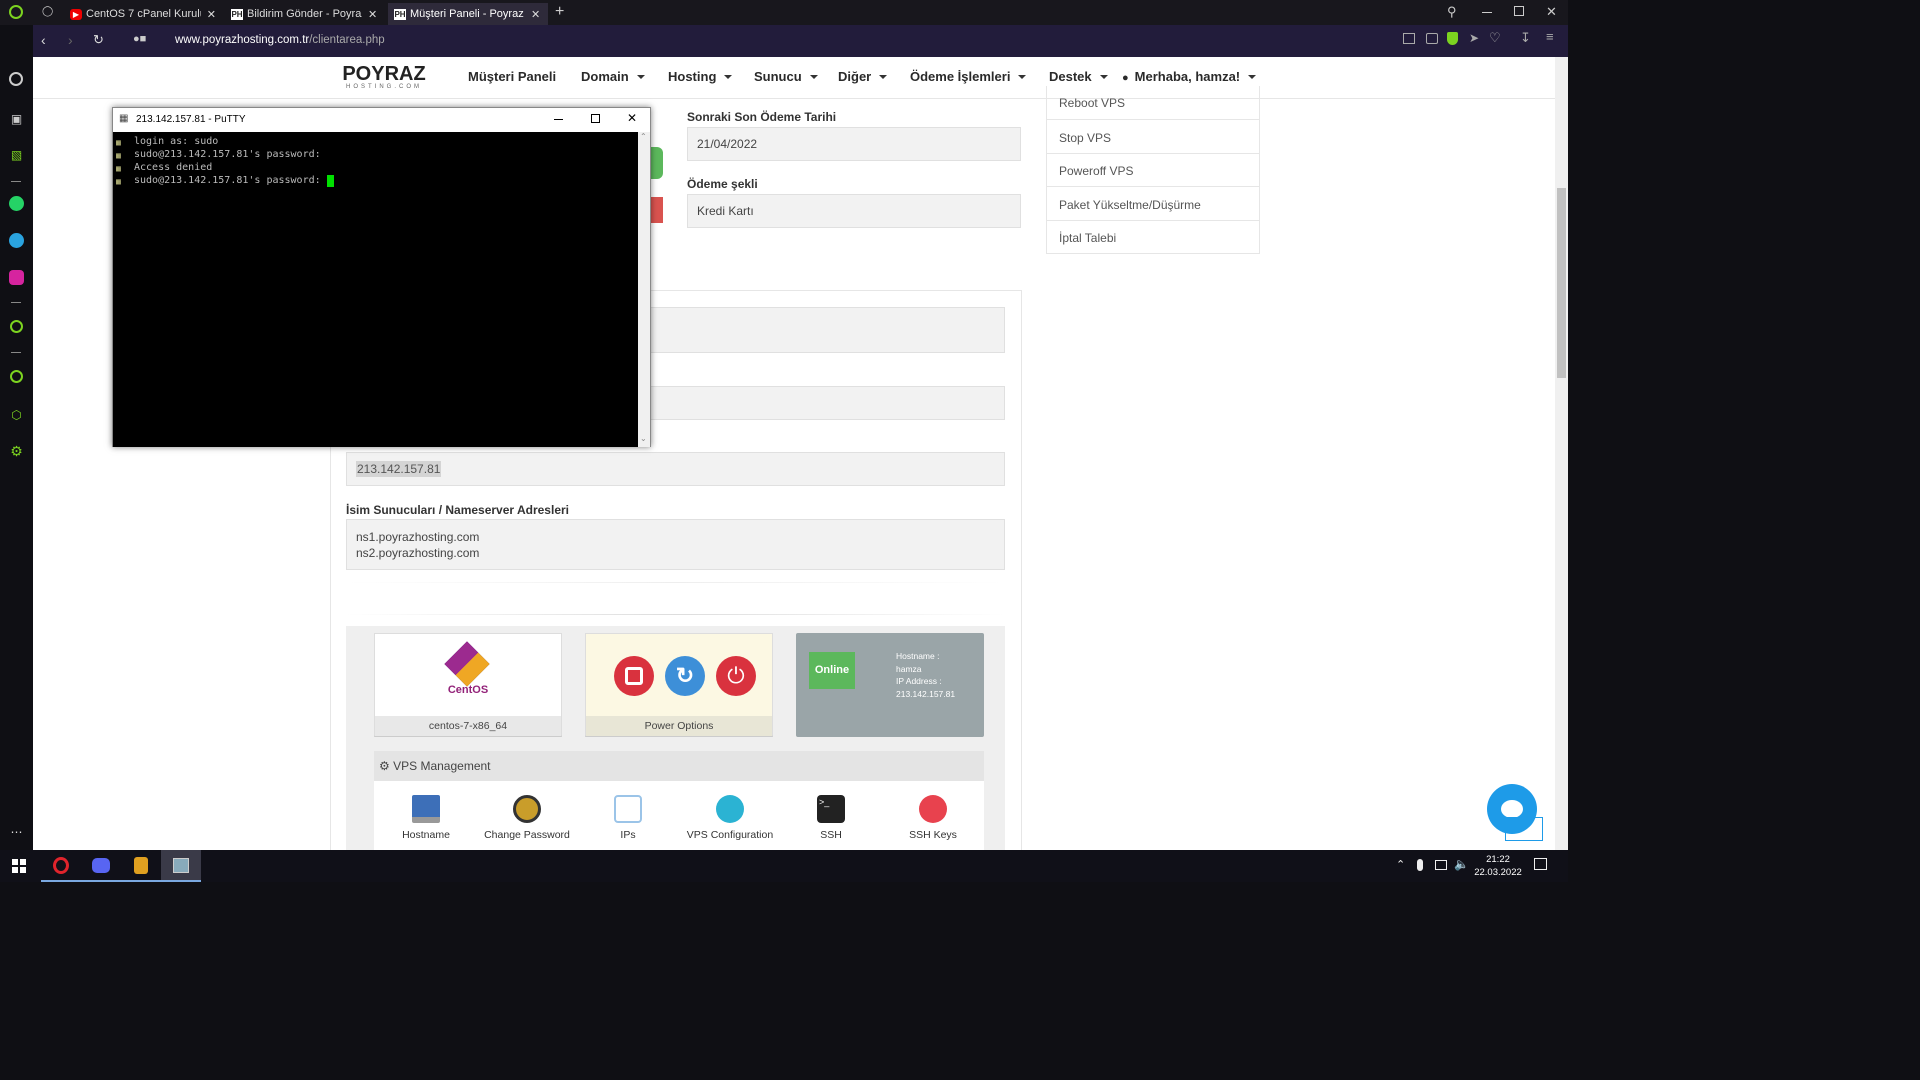 The height and width of the screenshot is (1080, 1920). Describe the element at coordinates (1540, 864) in the screenshot. I see `notifications-icon` at that location.